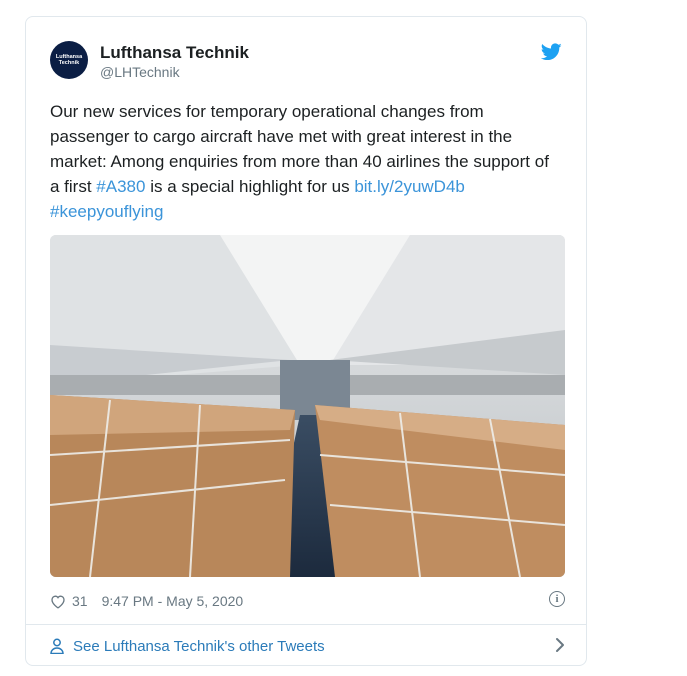 This screenshot has width=687, height=676. I want to click on author-handle: @LHTechnik, so click(140, 72).